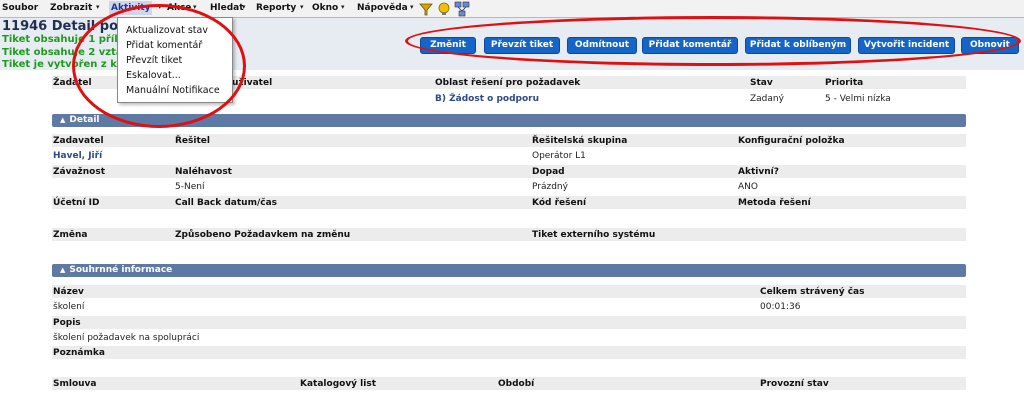 The height and width of the screenshot is (400, 1024). What do you see at coordinates (75, 384) in the screenshot?
I see `field-label: Smlouva` at bounding box center [75, 384].